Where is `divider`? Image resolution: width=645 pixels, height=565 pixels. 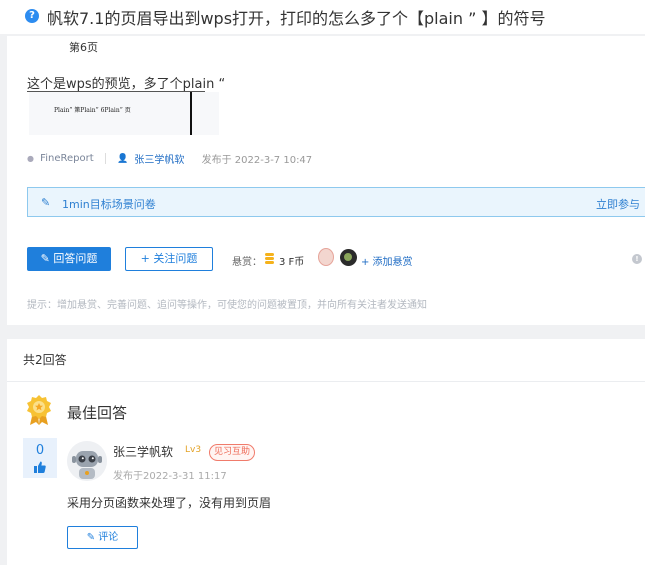
divider is located at coordinates (326, 381).